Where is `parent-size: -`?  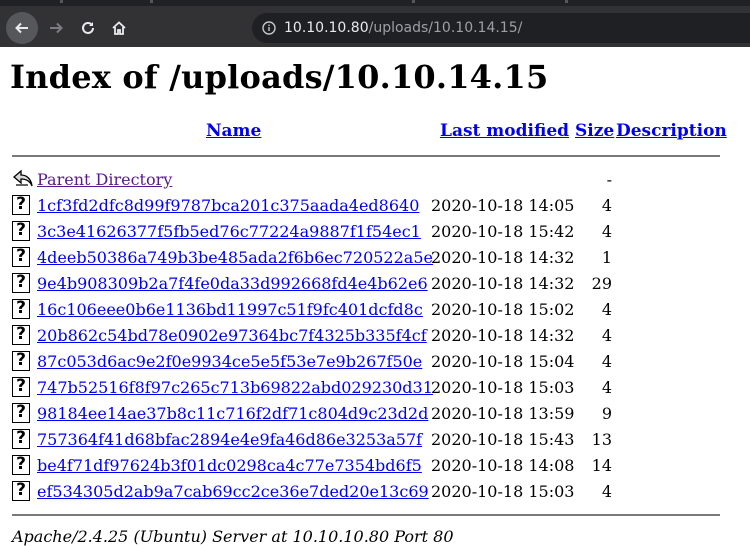 parent-size: - is located at coordinates (609, 179).